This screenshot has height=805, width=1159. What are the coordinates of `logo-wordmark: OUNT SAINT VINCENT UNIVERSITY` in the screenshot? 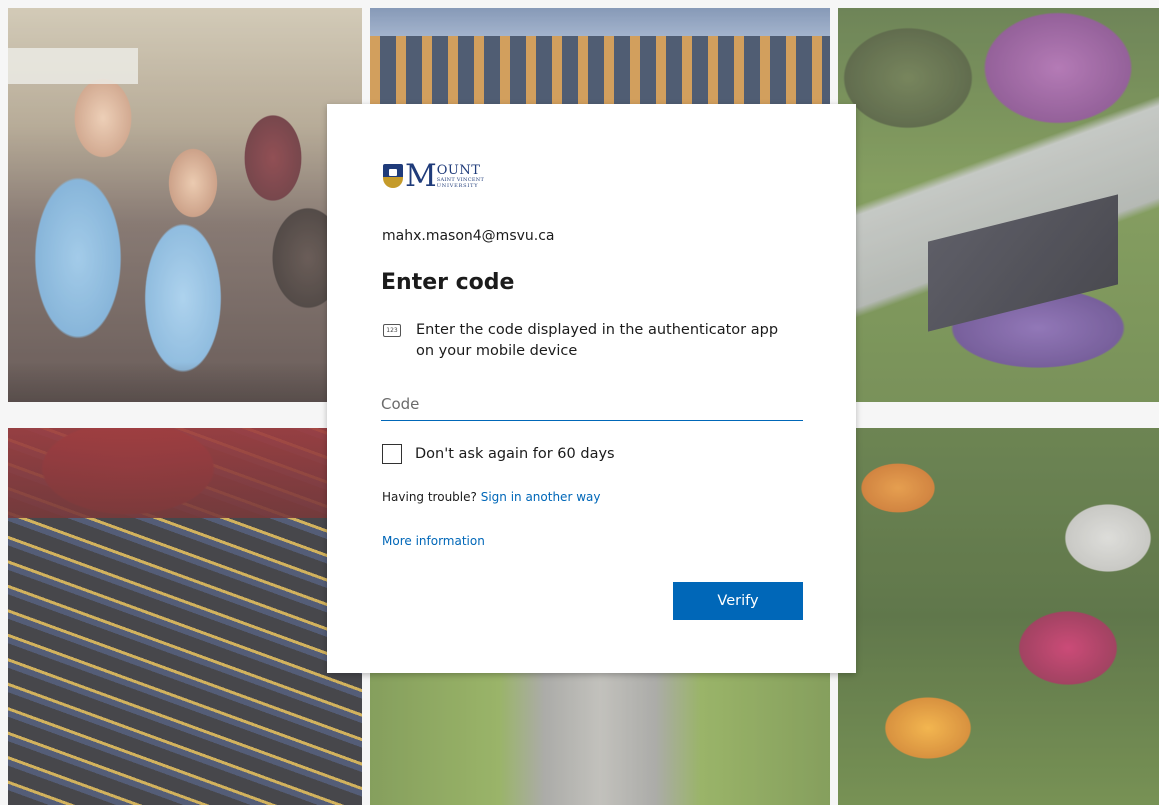 It's located at (460, 176).